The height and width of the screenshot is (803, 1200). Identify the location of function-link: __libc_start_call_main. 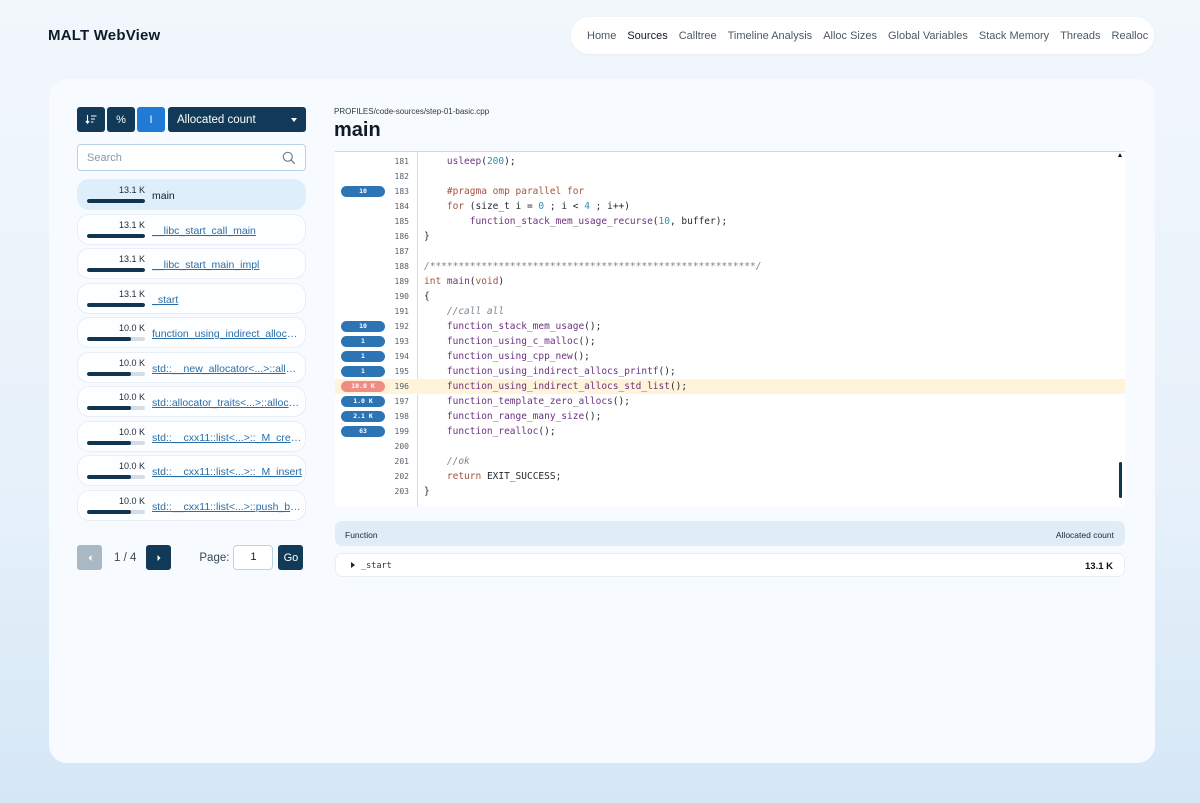
(227, 231).